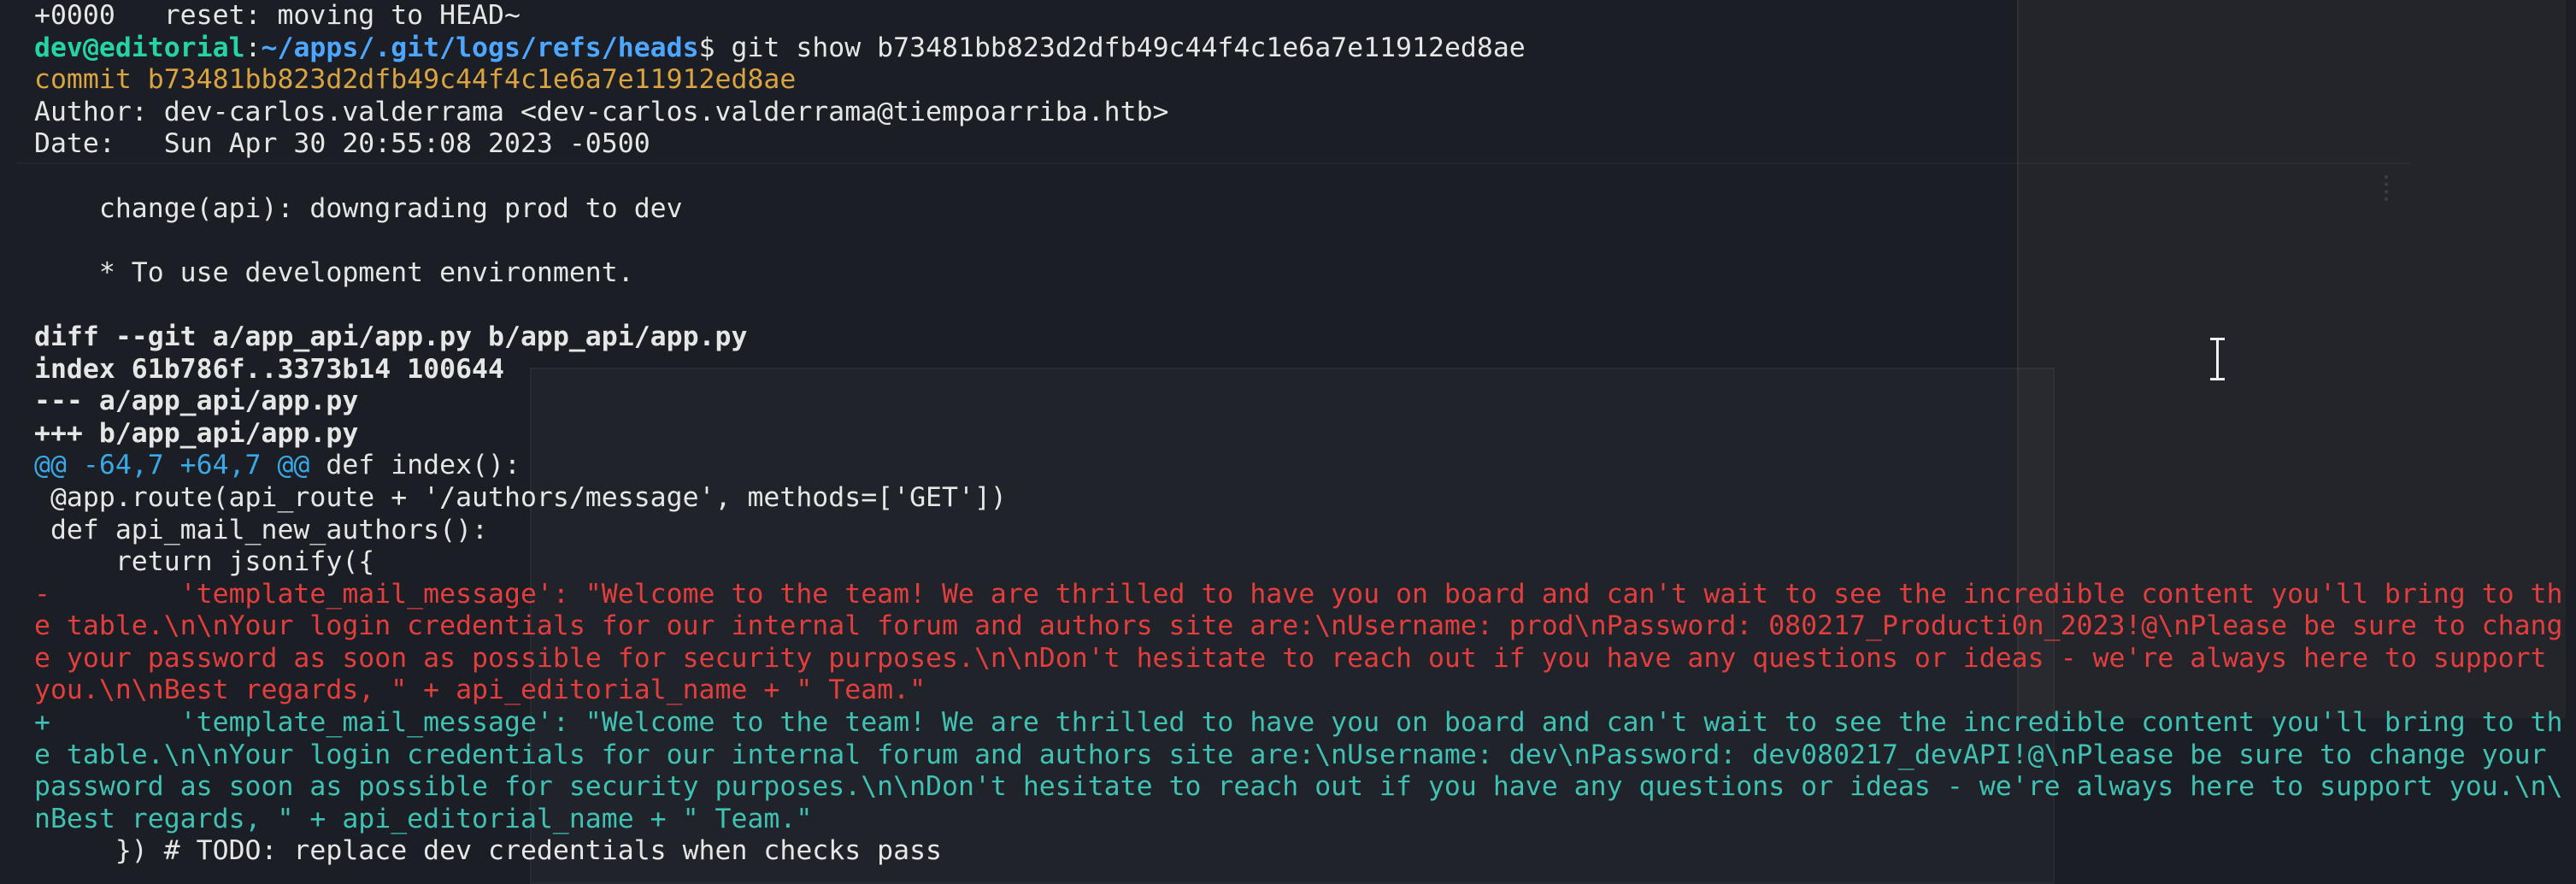 This screenshot has height=884, width=2576. What do you see at coordinates (1299, 466) in the screenshot?
I see `diff-hunk-line: @@ -64,7 +64,7 @@ def index():` at bounding box center [1299, 466].